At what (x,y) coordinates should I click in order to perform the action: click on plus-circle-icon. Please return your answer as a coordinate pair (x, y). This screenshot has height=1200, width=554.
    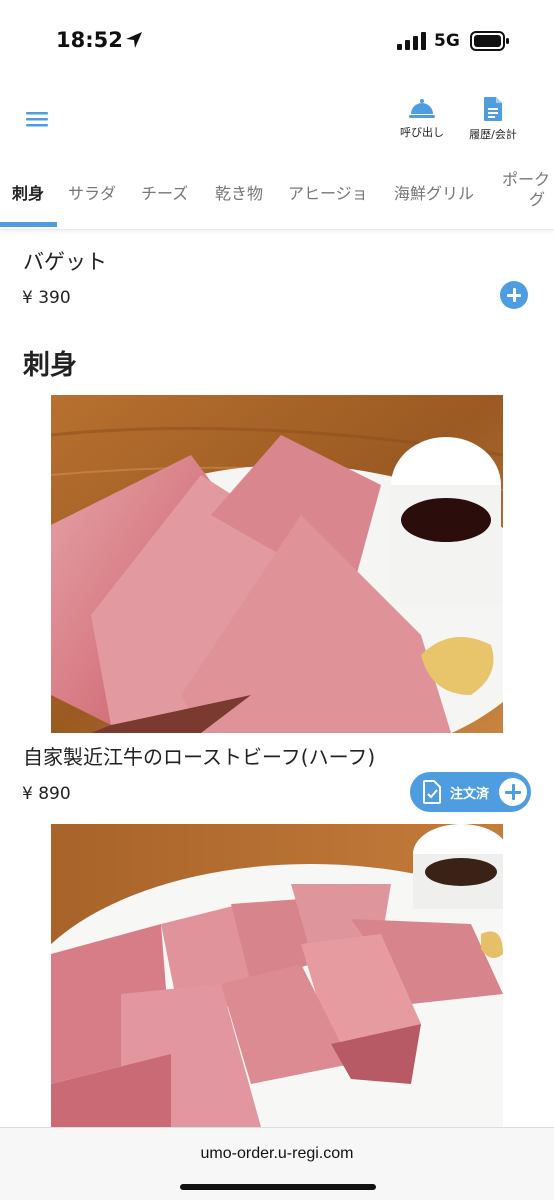
    Looking at the image, I should click on (513, 792).